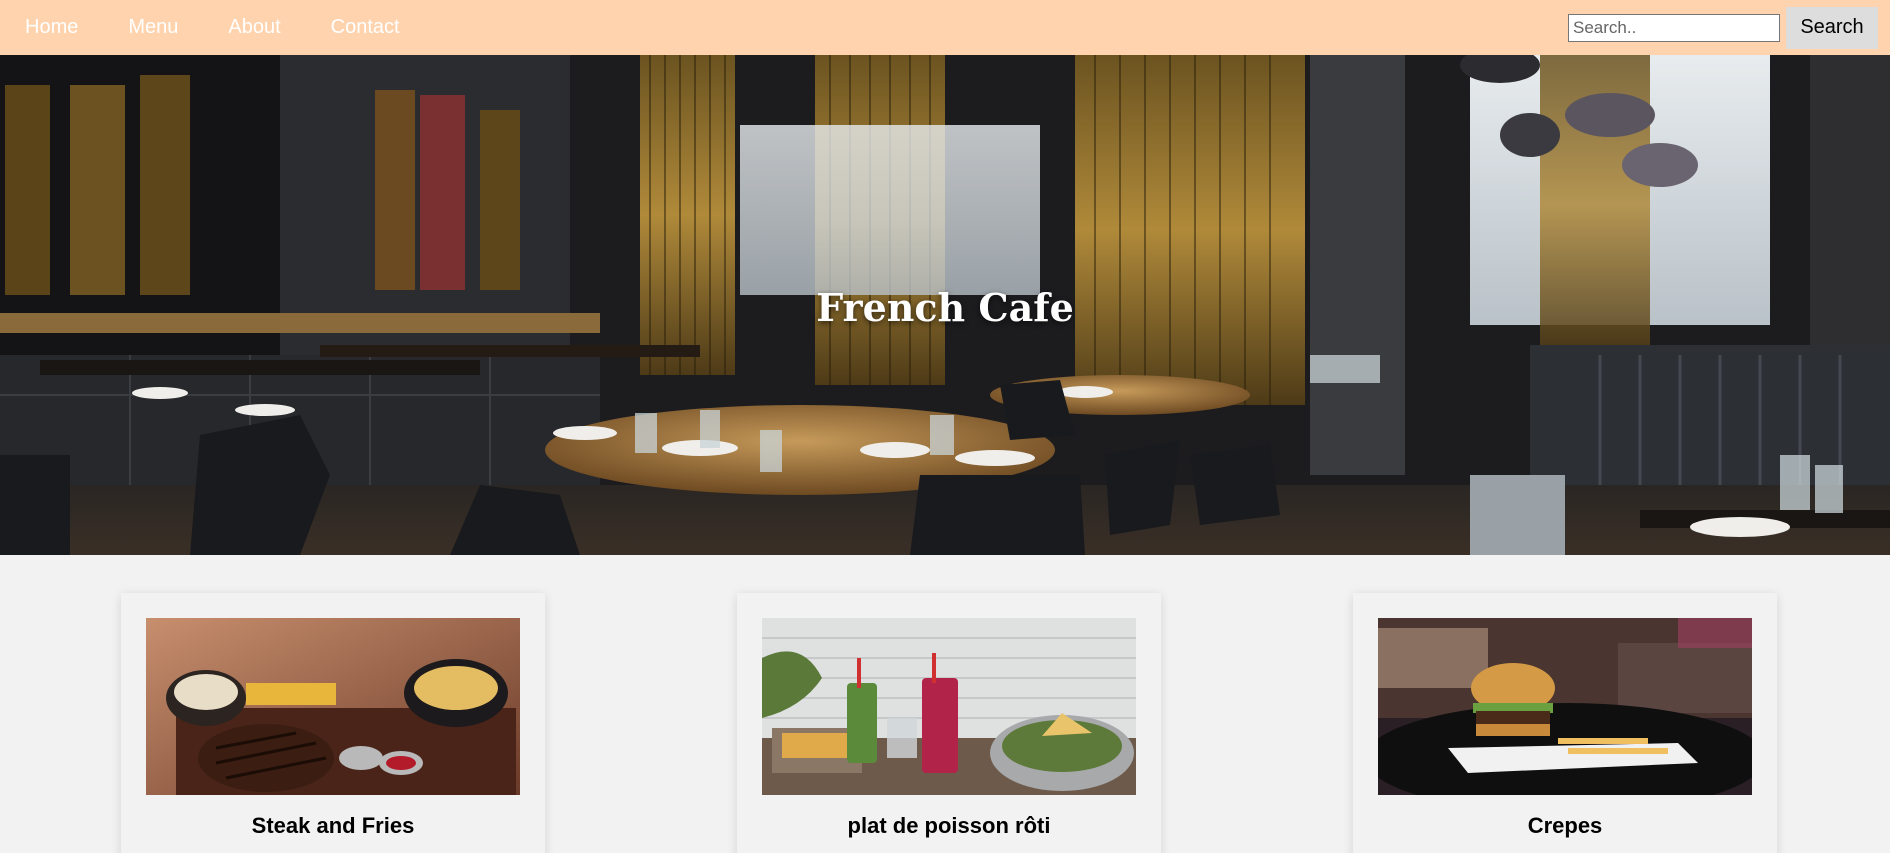 This screenshot has width=1890, height=853. What do you see at coordinates (153, 27) in the screenshot?
I see `nav-link-menu: Menu` at bounding box center [153, 27].